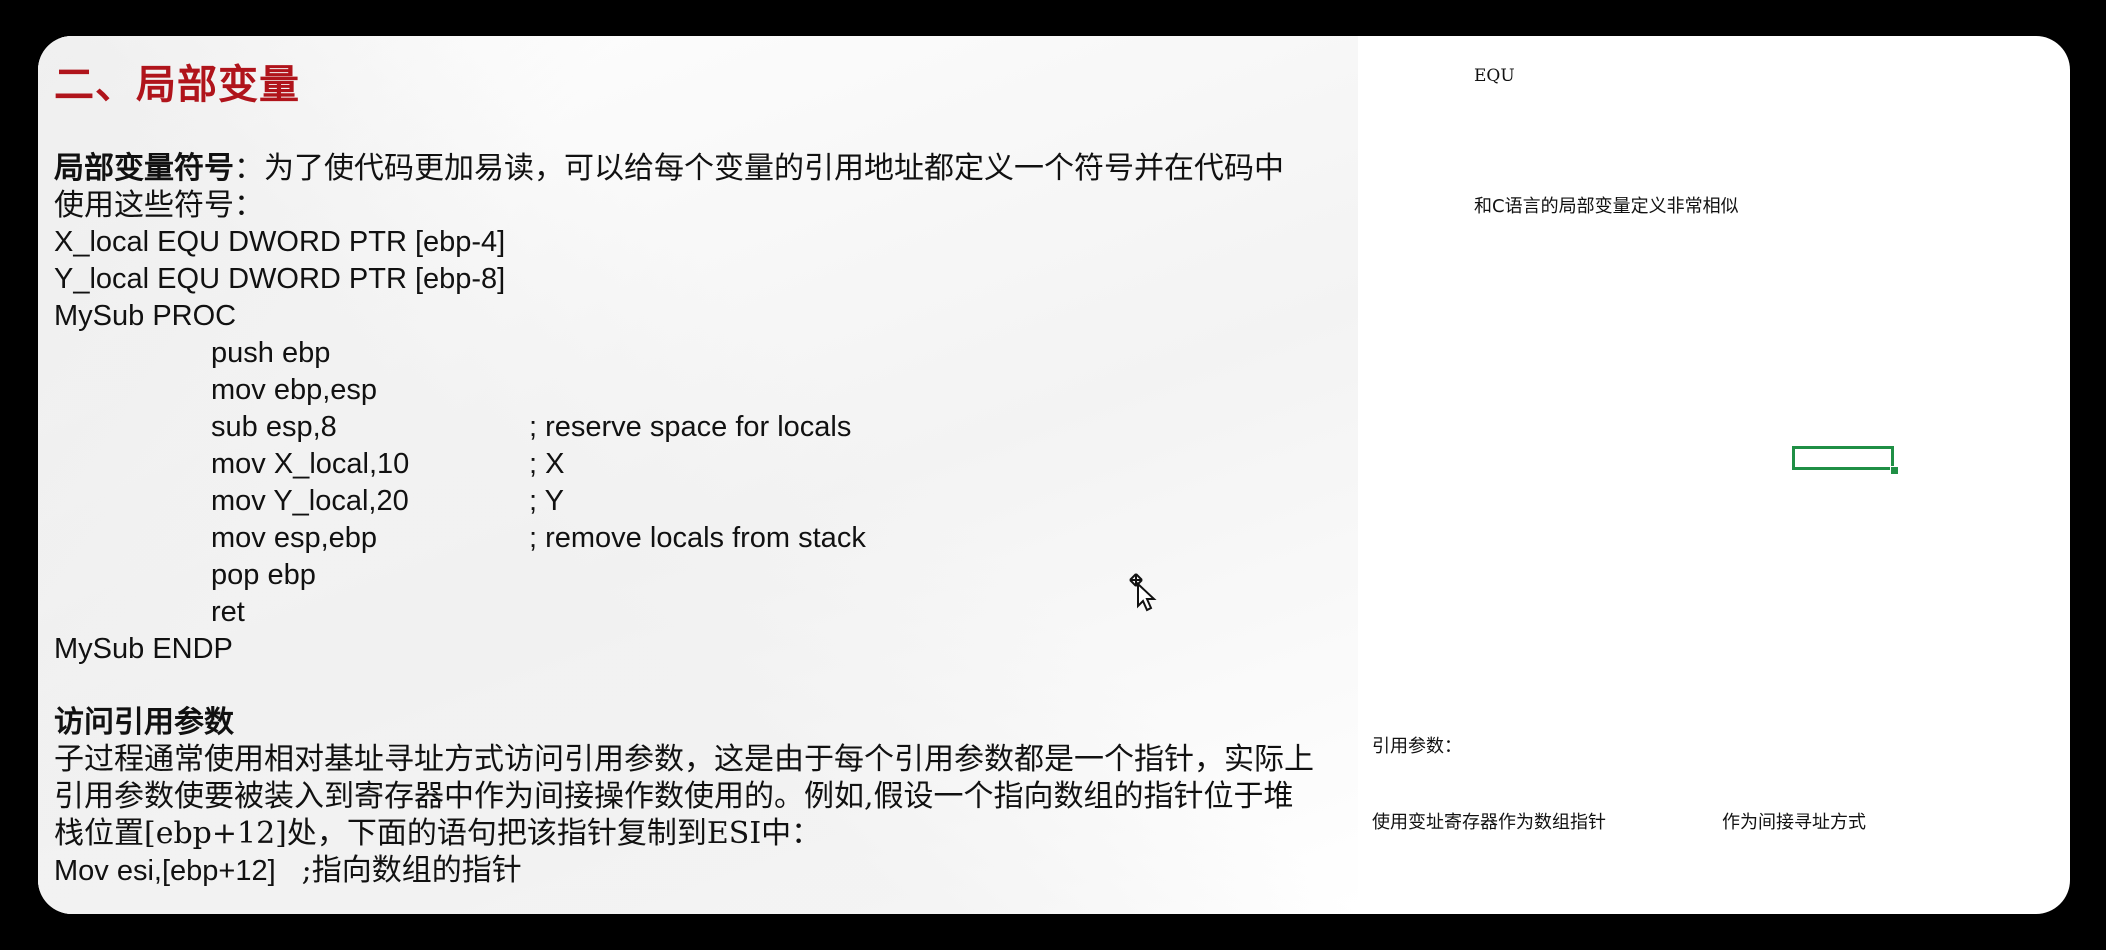 The height and width of the screenshot is (950, 2106). Describe the element at coordinates (546, 501) in the screenshot. I see `code-comment: ; Y` at that location.